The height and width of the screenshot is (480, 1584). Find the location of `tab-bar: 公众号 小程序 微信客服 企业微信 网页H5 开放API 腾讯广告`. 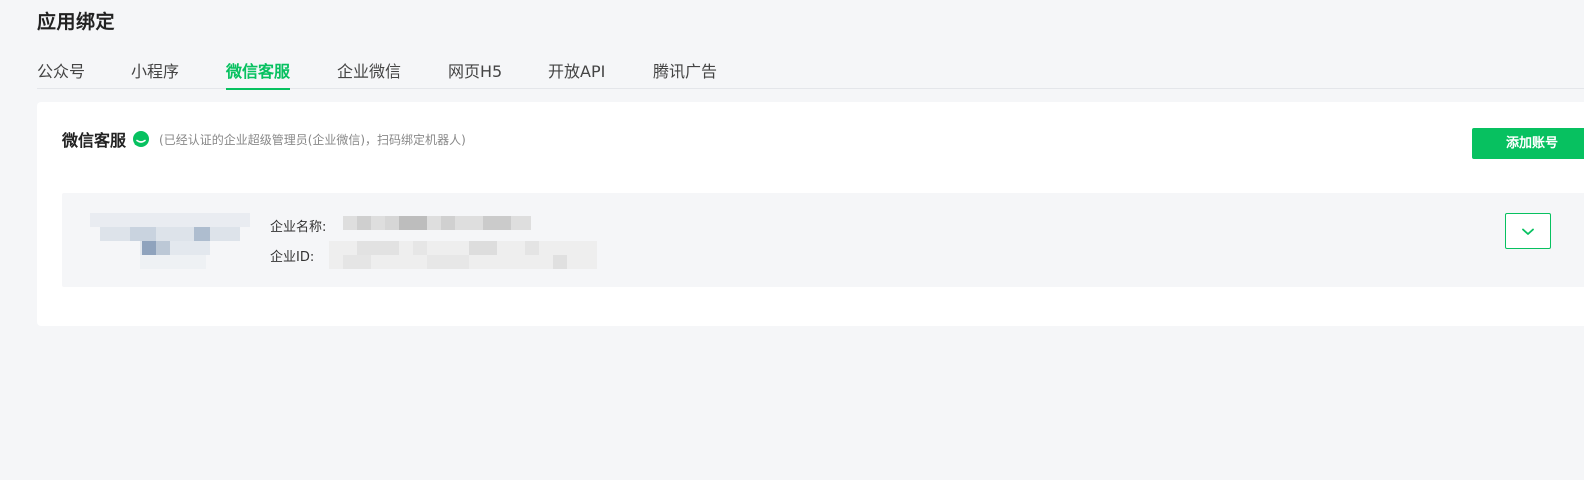

tab-bar: 公众号 小程序 微信客服 企业微信 网页H5 开放API 腾讯广告 is located at coordinates (810, 70).